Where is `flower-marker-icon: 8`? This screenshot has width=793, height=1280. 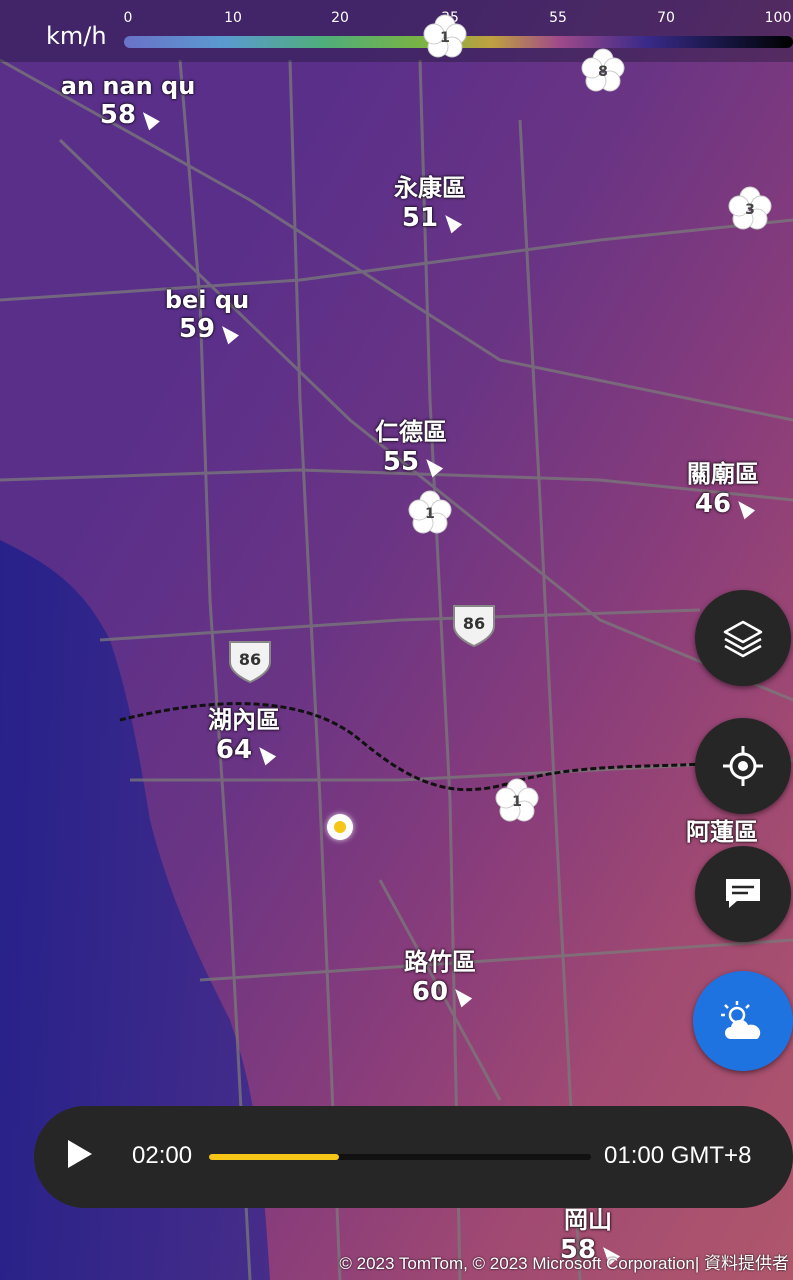 flower-marker-icon: 8 is located at coordinates (603, 71).